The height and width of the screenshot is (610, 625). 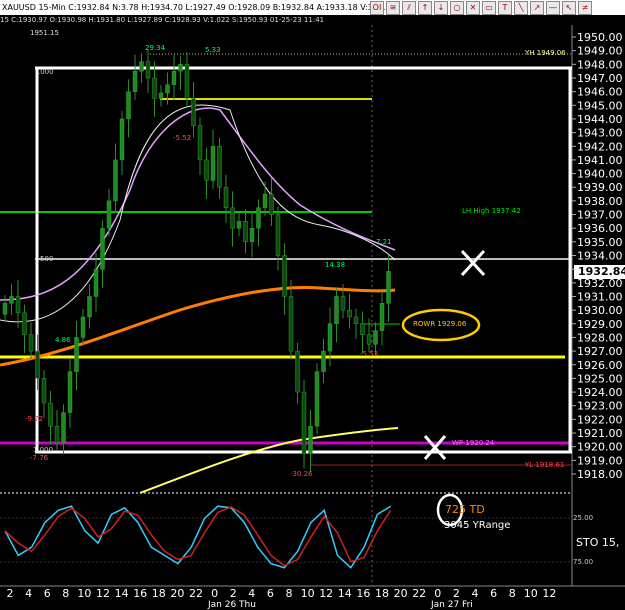 What do you see at coordinates (600, 105) in the screenshot?
I see `price-tick-label: 1945.00` at bounding box center [600, 105].